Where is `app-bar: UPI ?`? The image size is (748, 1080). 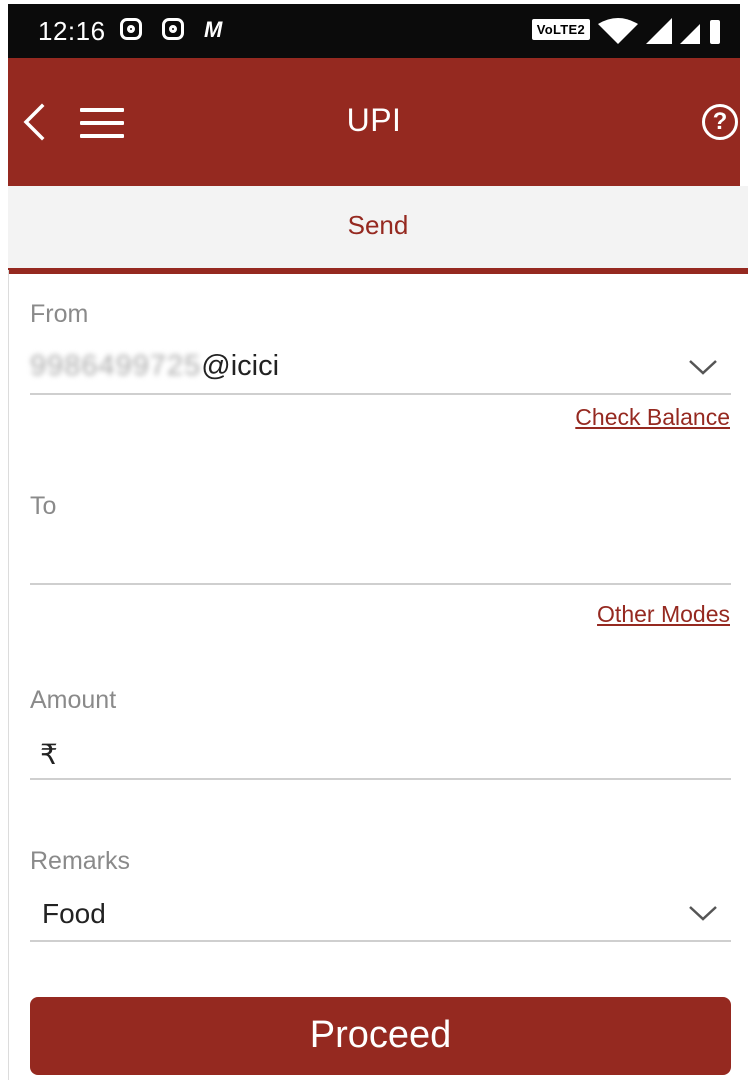 app-bar: UPI ? is located at coordinates (374, 122).